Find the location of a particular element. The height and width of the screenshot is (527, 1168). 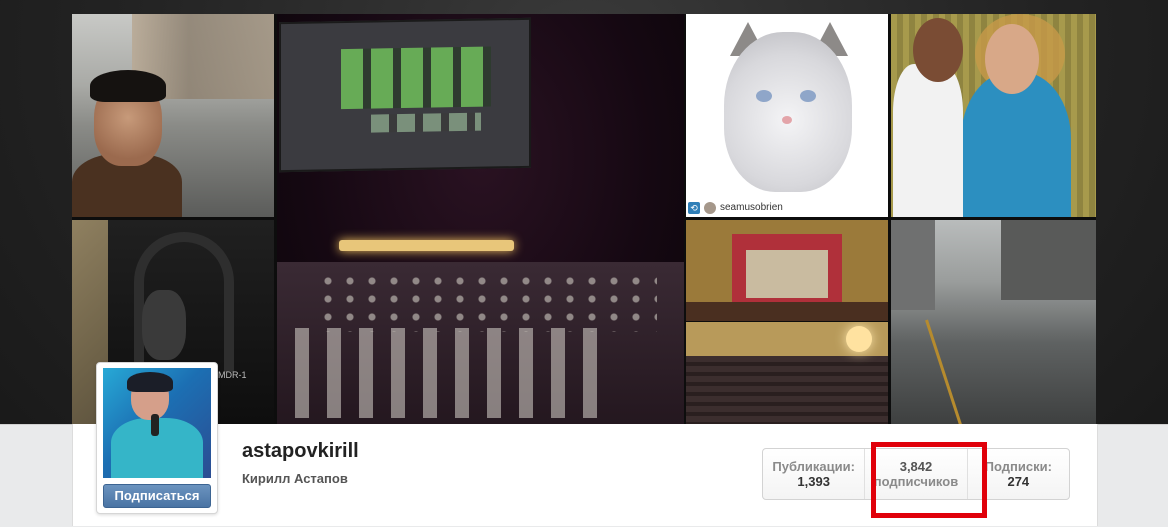

subscribe-button: Подписаться is located at coordinates (157, 496).